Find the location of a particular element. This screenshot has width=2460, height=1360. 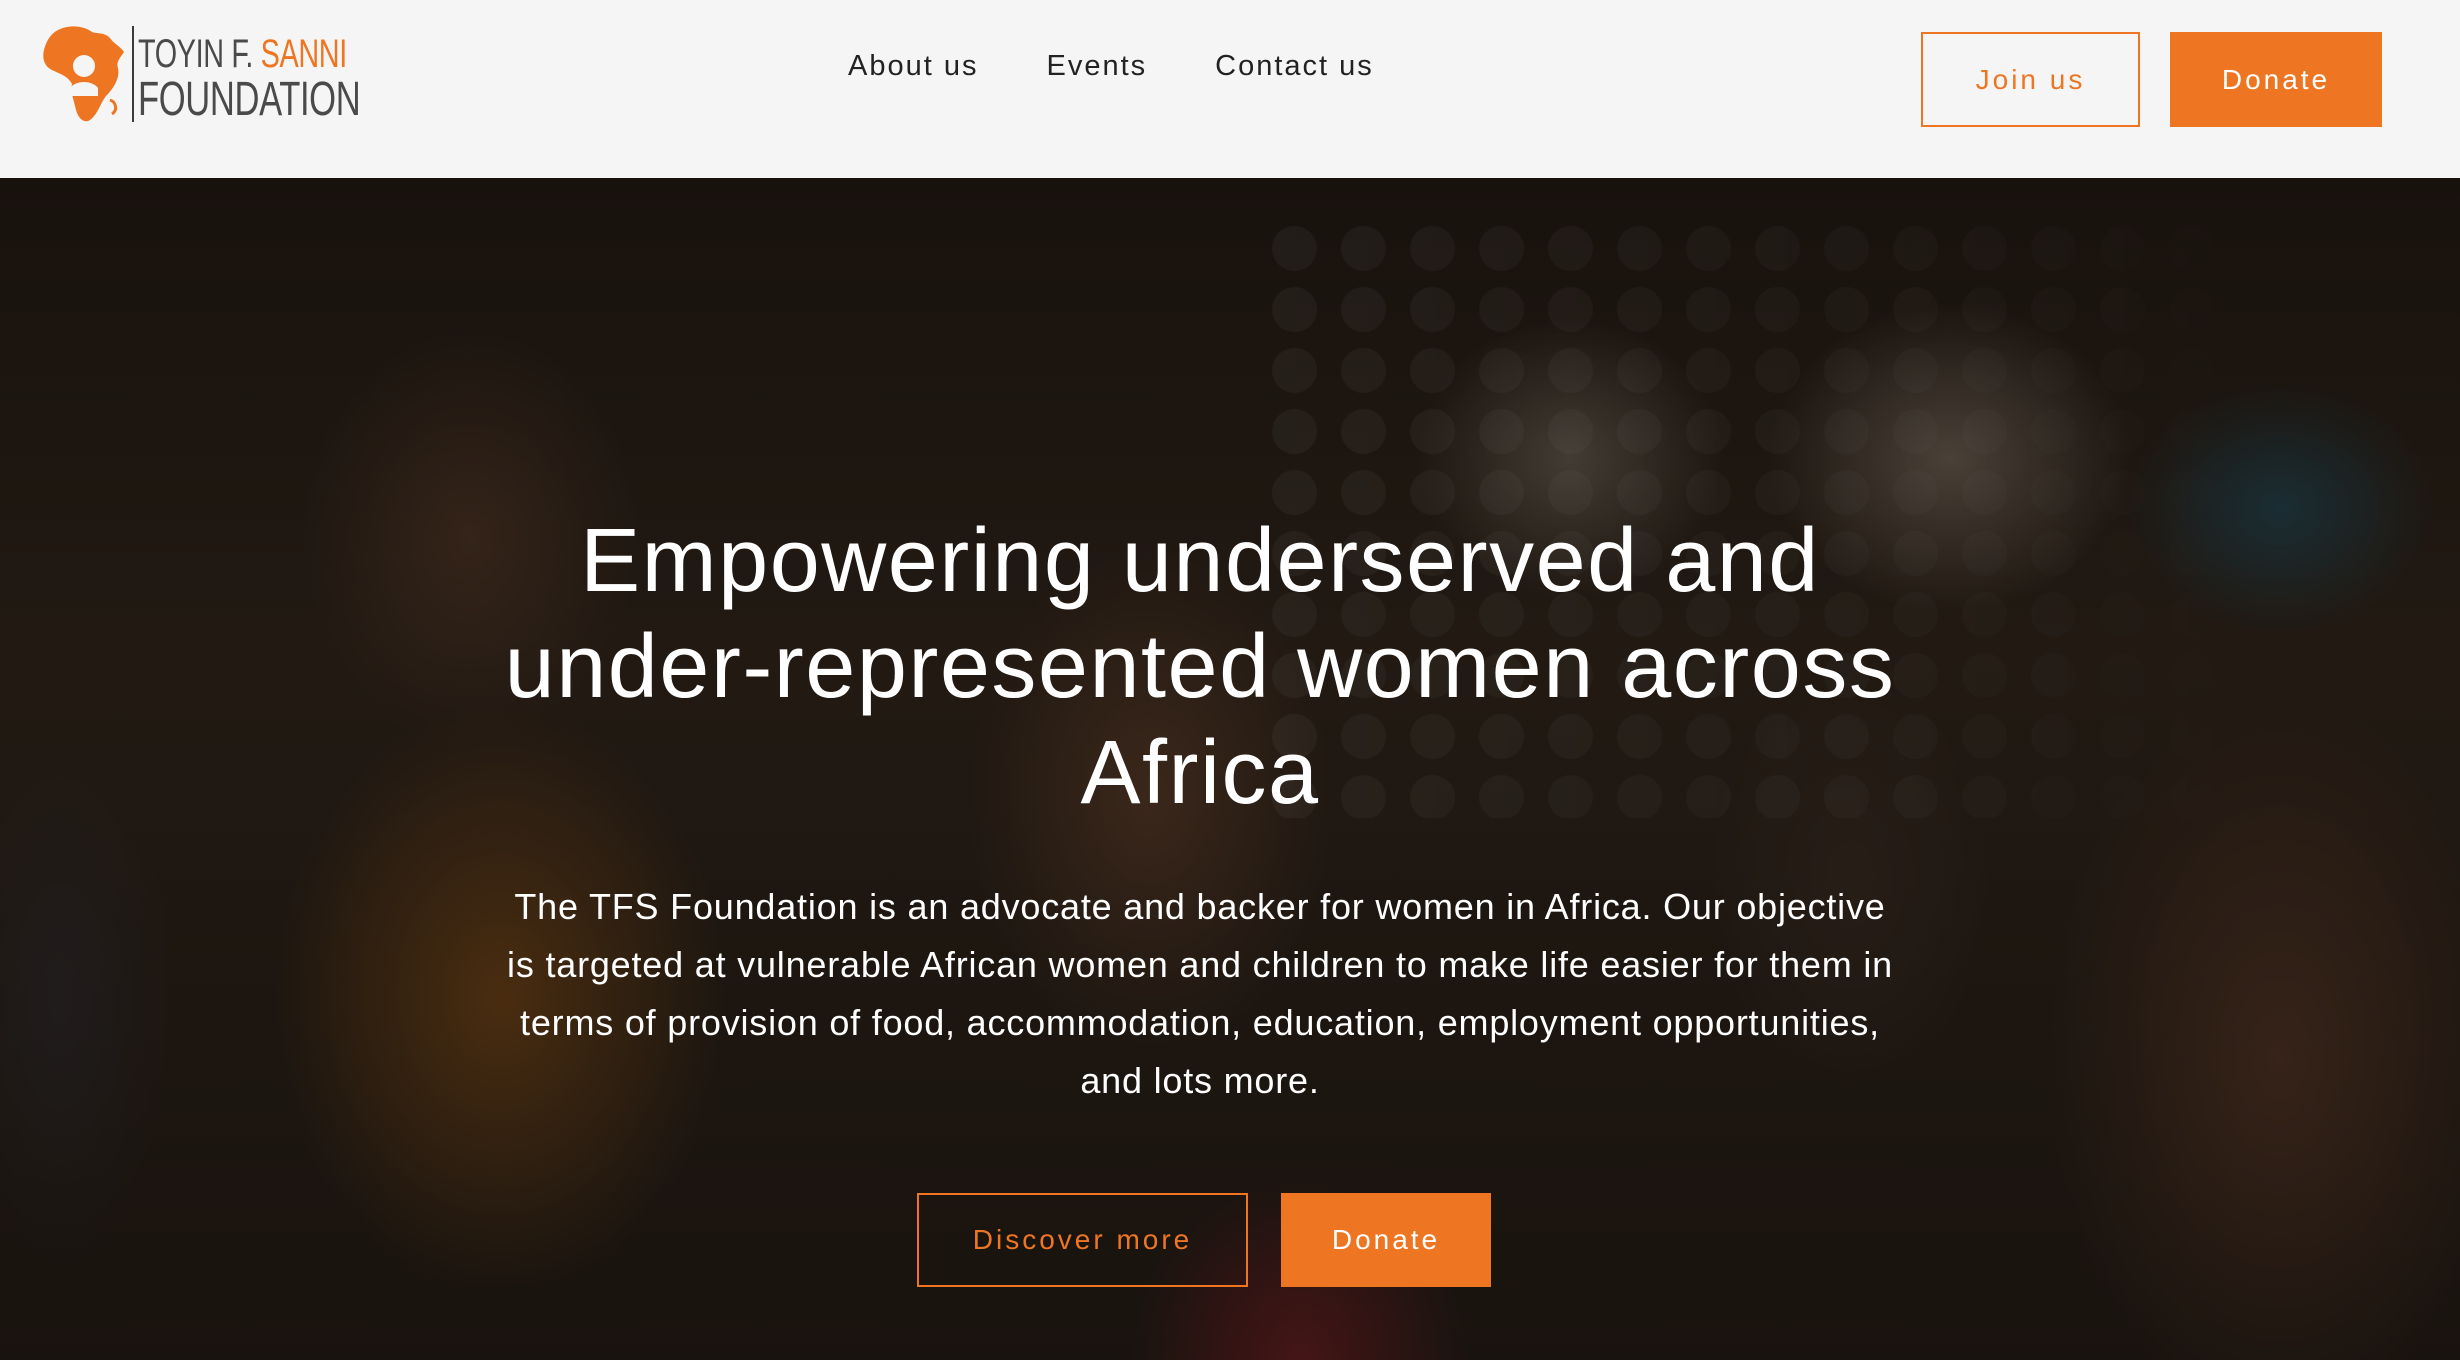

africa-map-icon is located at coordinates (83, 74).